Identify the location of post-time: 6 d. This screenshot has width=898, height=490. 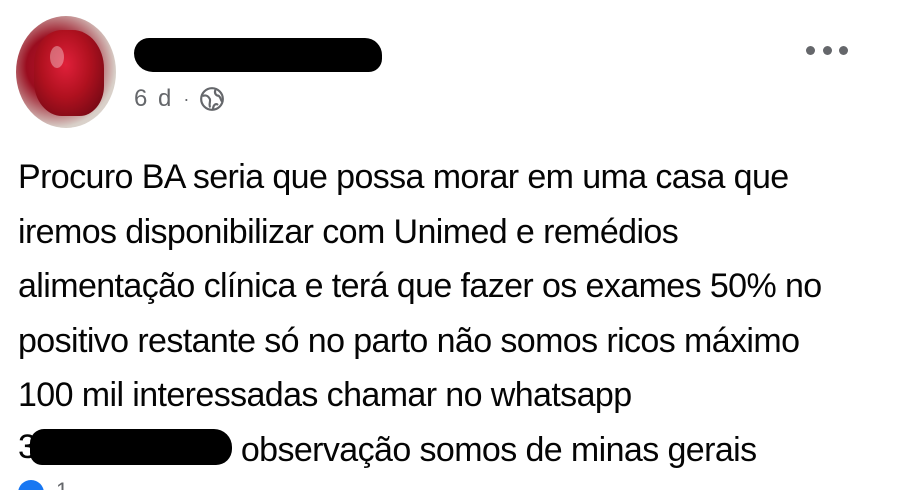
(153, 99).